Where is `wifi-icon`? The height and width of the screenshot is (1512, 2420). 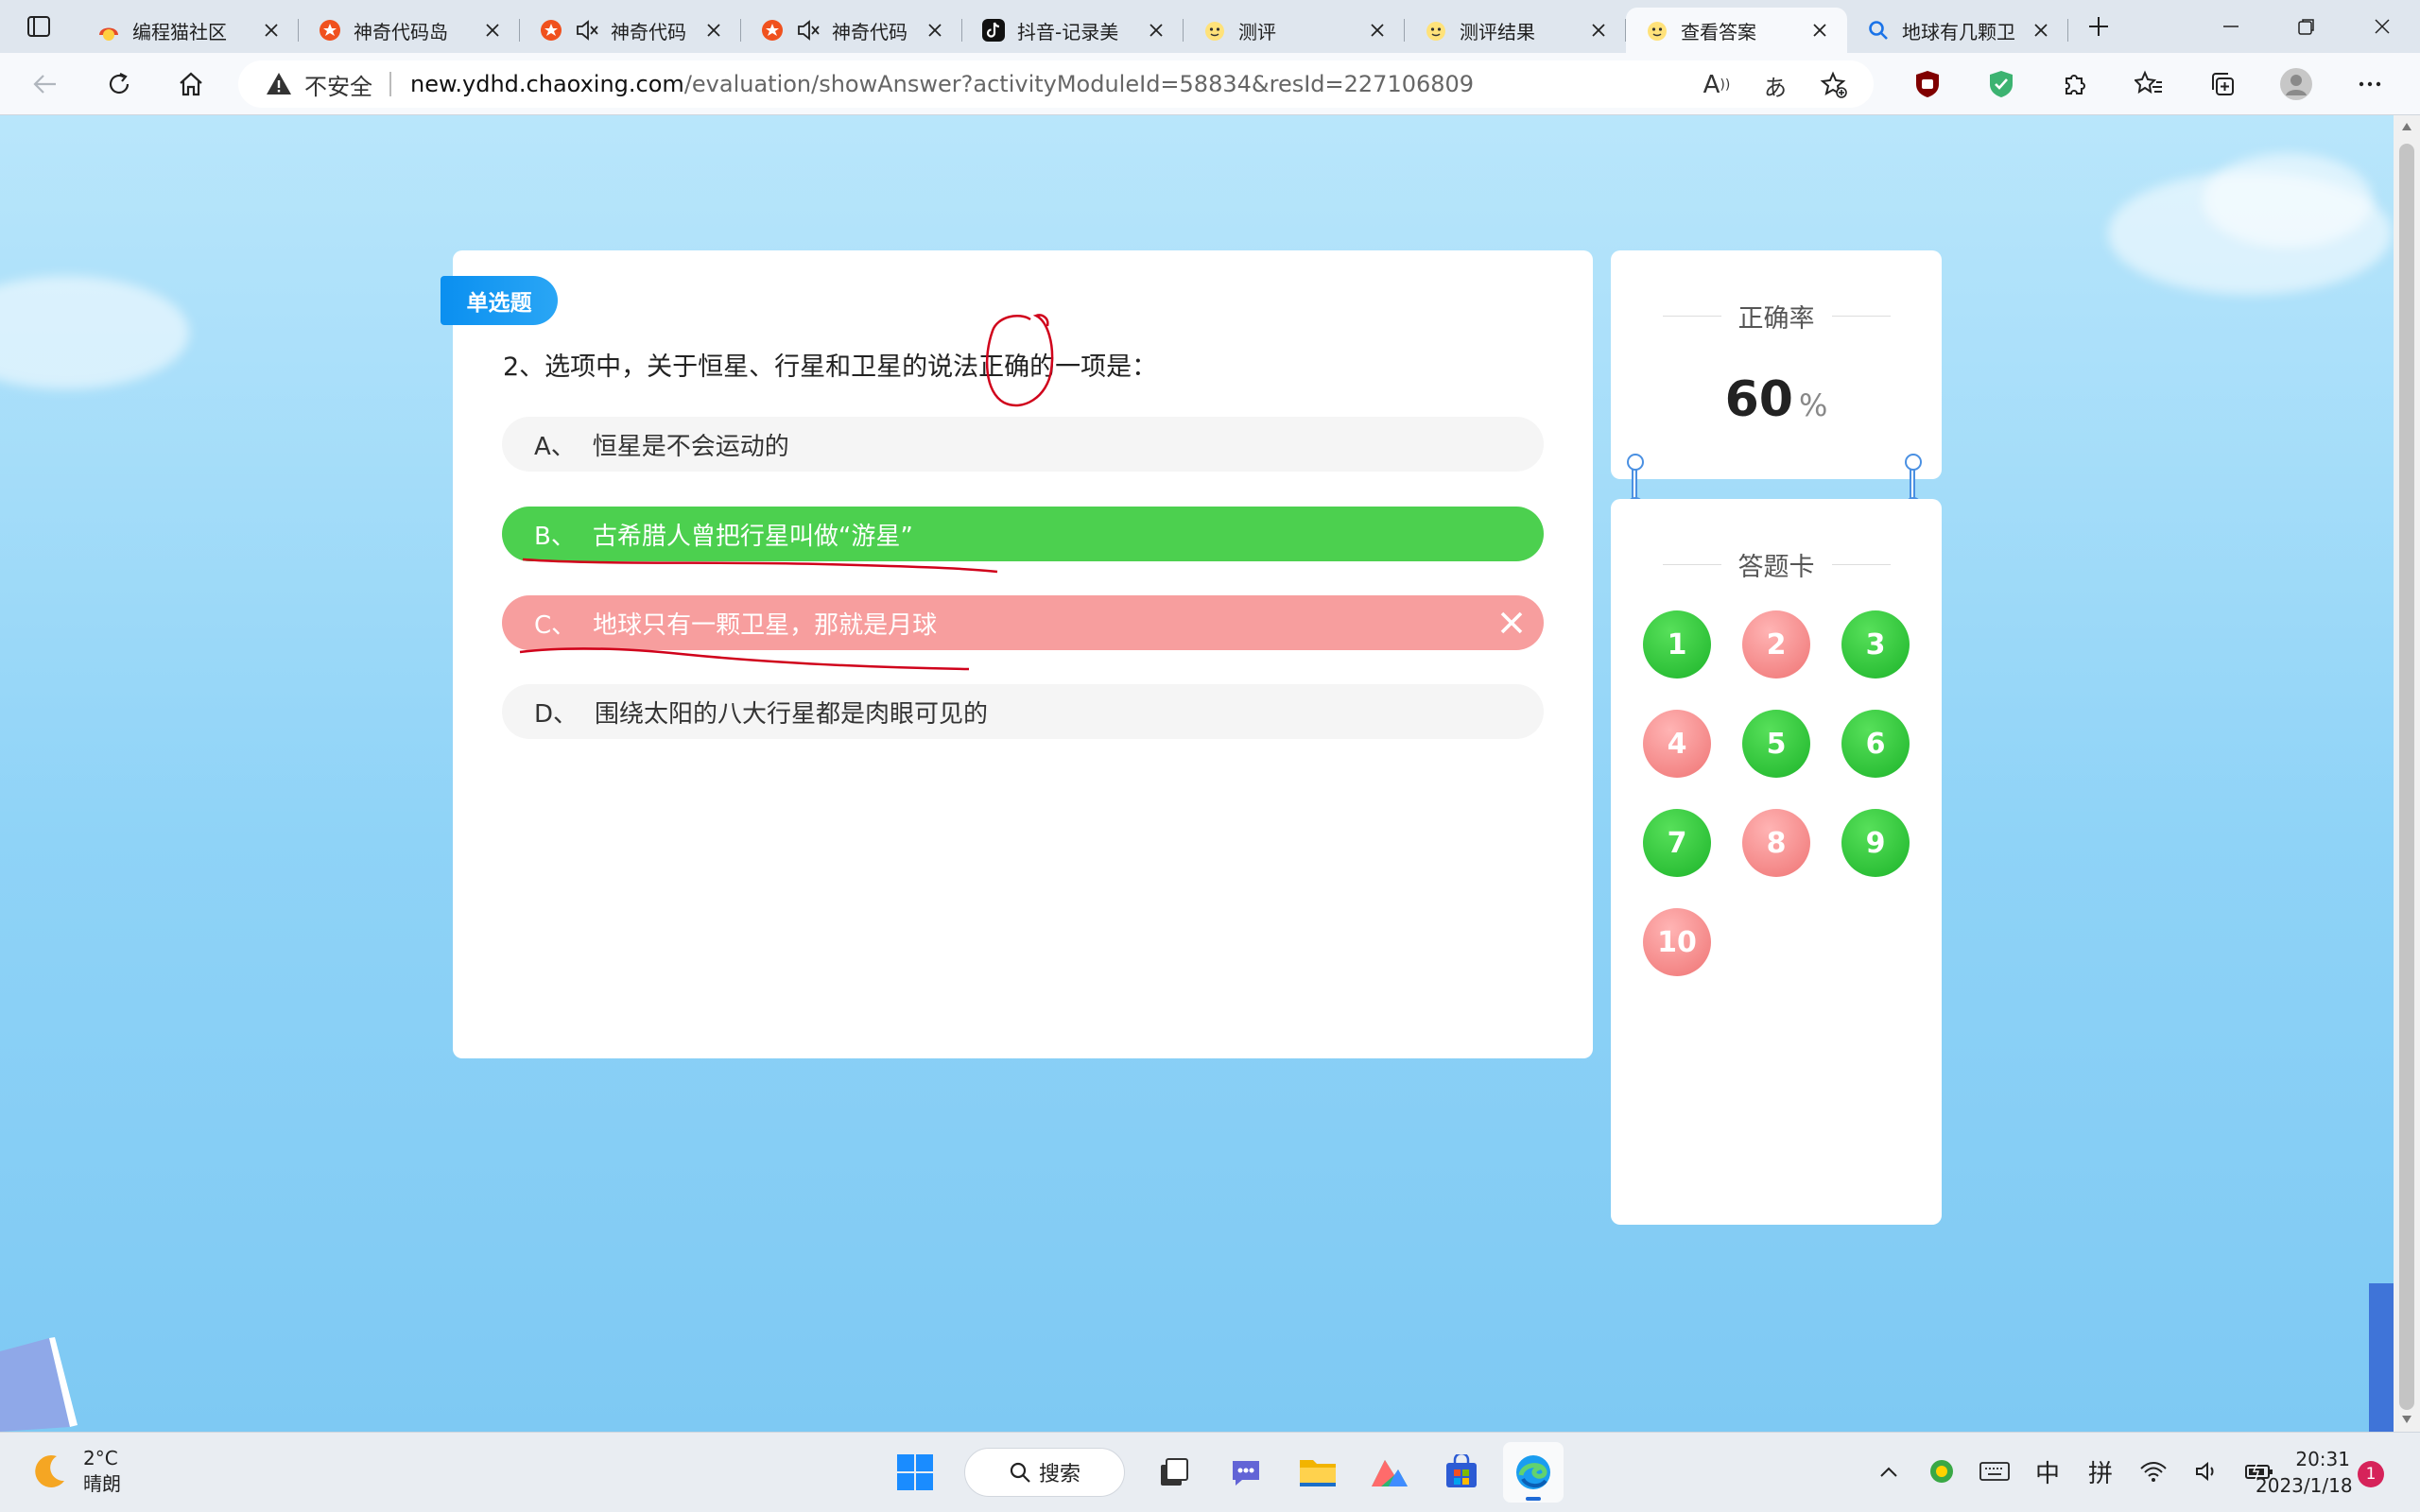 wifi-icon is located at coordinates (2153, 1472).